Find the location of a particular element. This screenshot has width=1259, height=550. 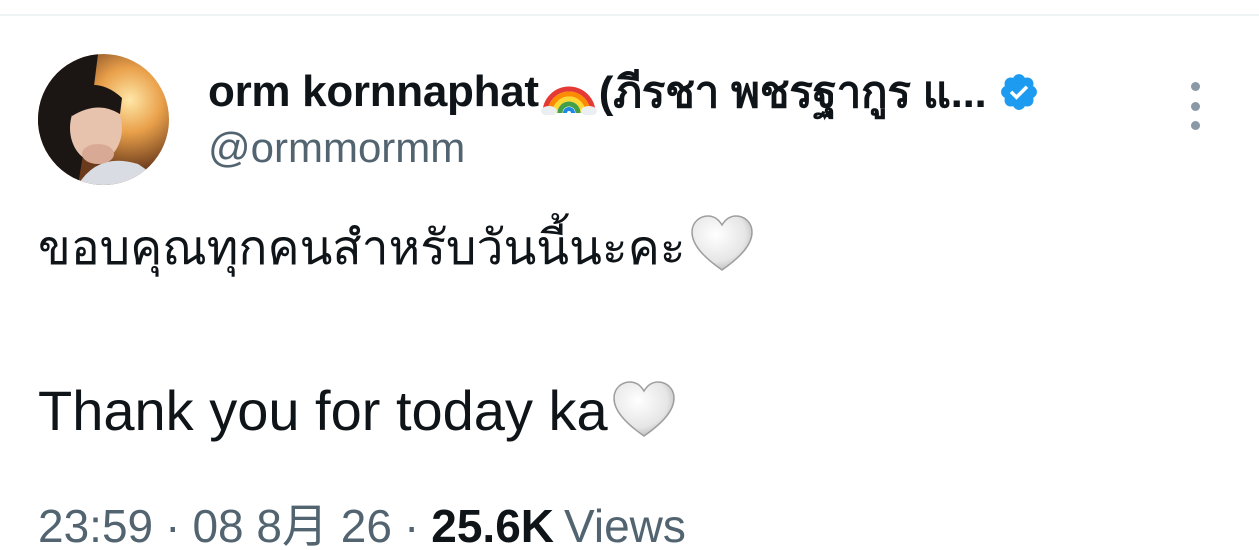

tweet-meta: 23:59 · 08 8月 26 · 25.6K Views is located at coordinates (362, 520).